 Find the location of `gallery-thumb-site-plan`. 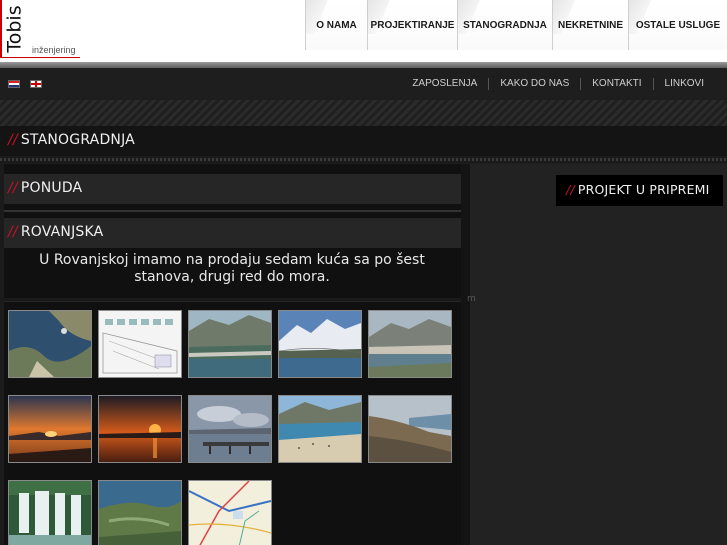

gallery-thumb-site-plan is located at coordinates (140, 344).